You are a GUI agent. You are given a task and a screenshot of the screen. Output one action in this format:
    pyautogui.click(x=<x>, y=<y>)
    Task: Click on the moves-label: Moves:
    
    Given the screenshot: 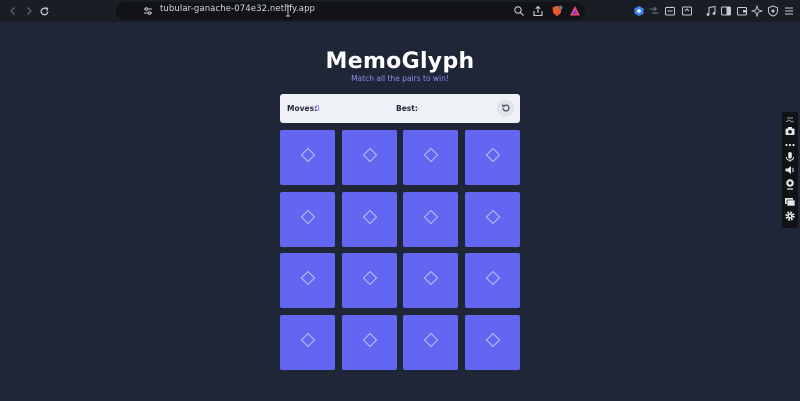 What is the action you would take?
    pyautogui.click(x=302, y=108)
    